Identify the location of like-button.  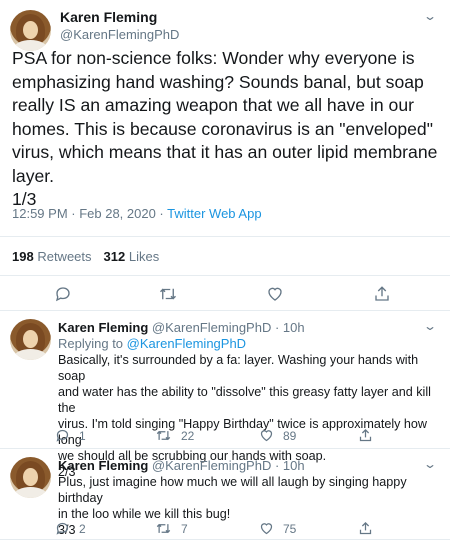
(275, 294).